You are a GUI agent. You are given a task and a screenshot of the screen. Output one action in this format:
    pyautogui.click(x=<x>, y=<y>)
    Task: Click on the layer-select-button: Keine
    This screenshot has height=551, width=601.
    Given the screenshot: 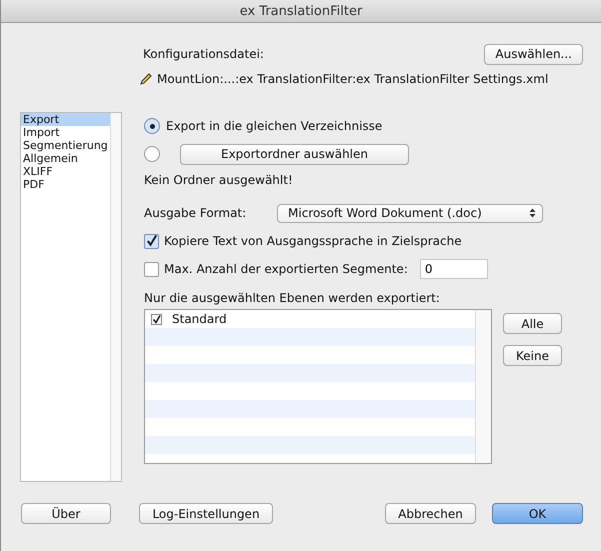 What is the action you would take?
    pyautogui.click(x=532, y=355)
    